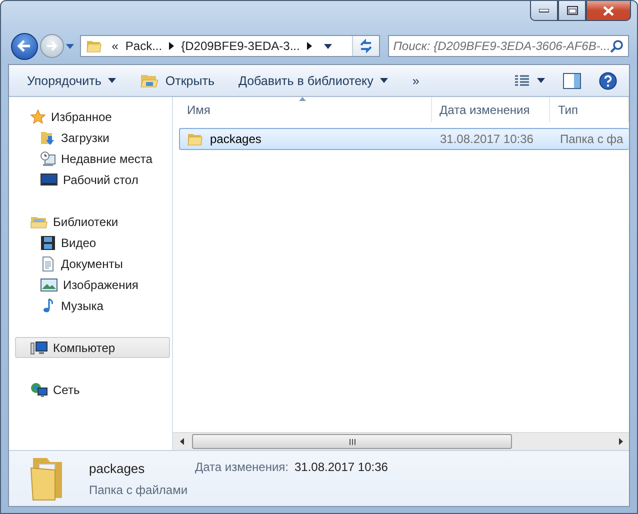  I want to click on star-icon, so click(38, 116).